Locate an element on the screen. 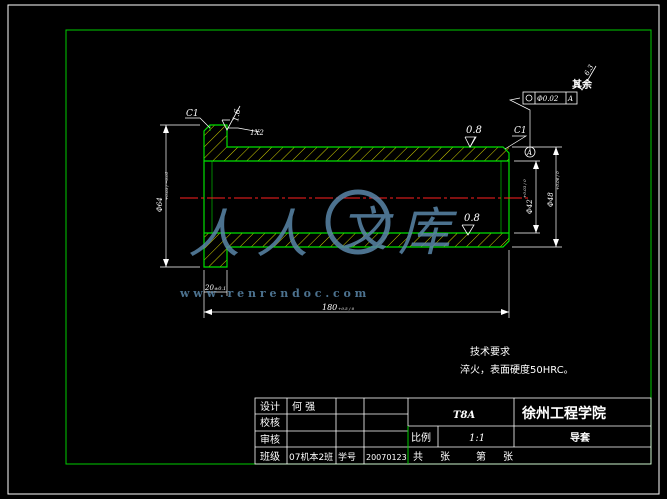 This screenshot has width=667, height=499. dim-left-dia: Φ64 is located at coordinates (160, 204).